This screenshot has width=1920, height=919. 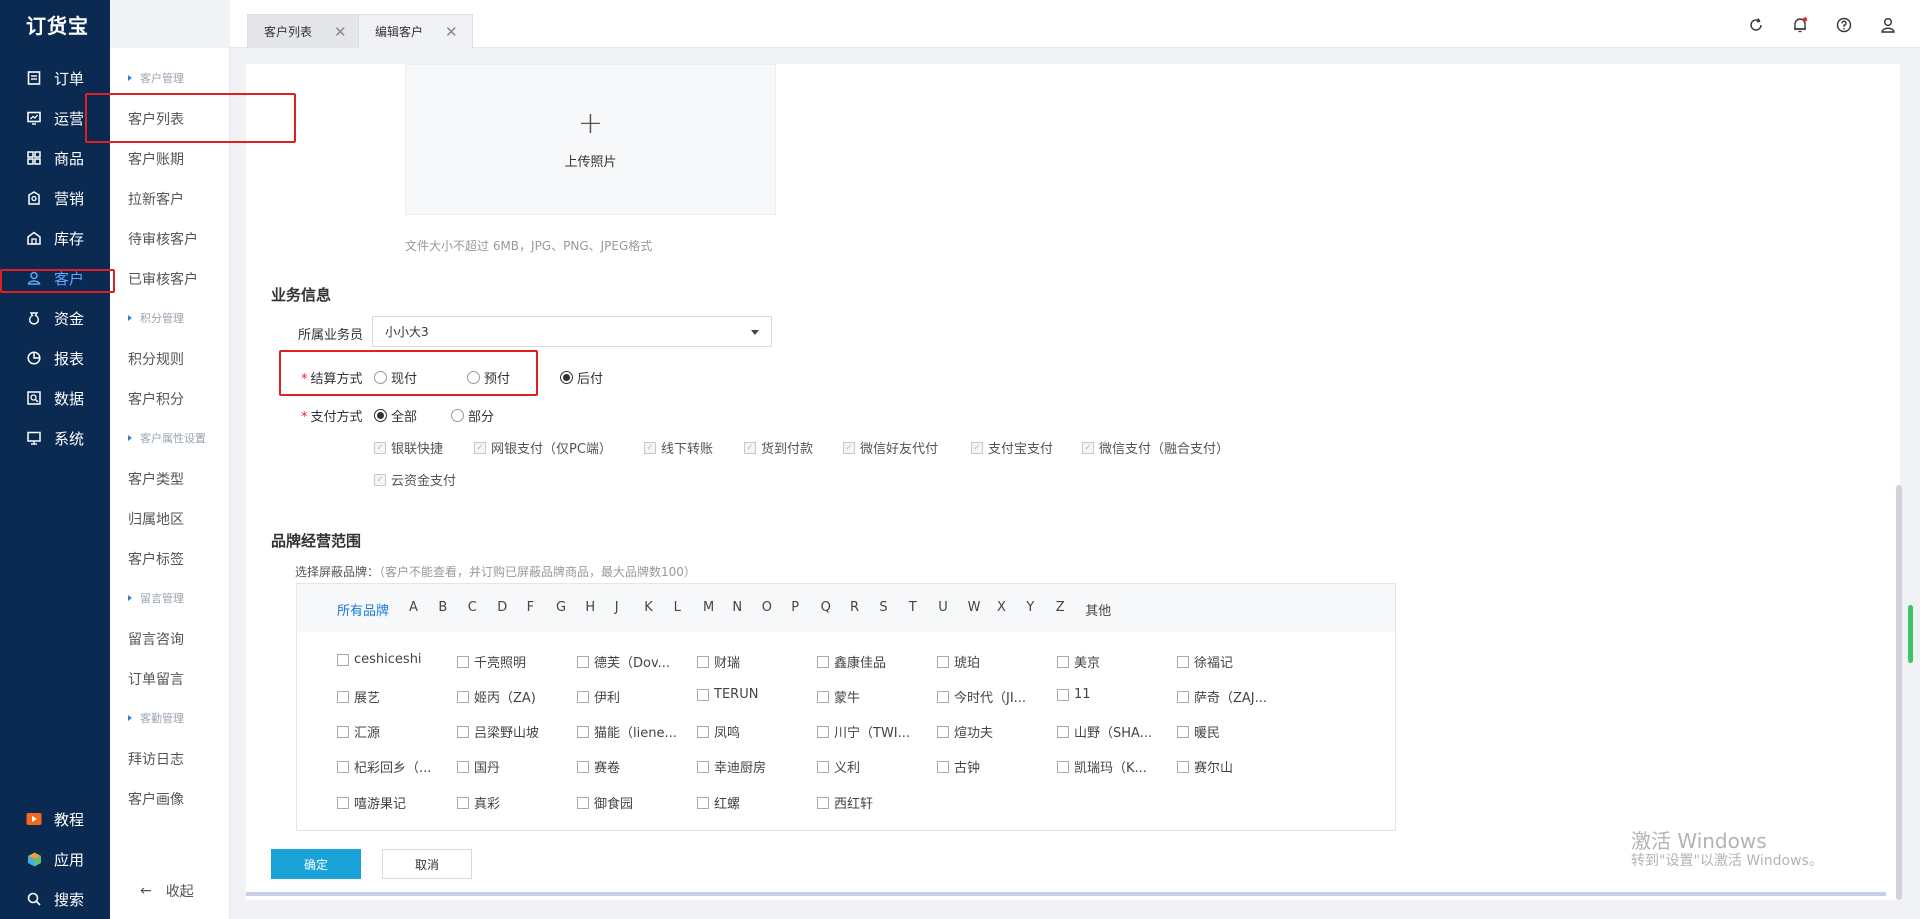 I want to click on checkbox-netbank: ✓ 网银支付（仅PC端）, so click(x=543, y=447).